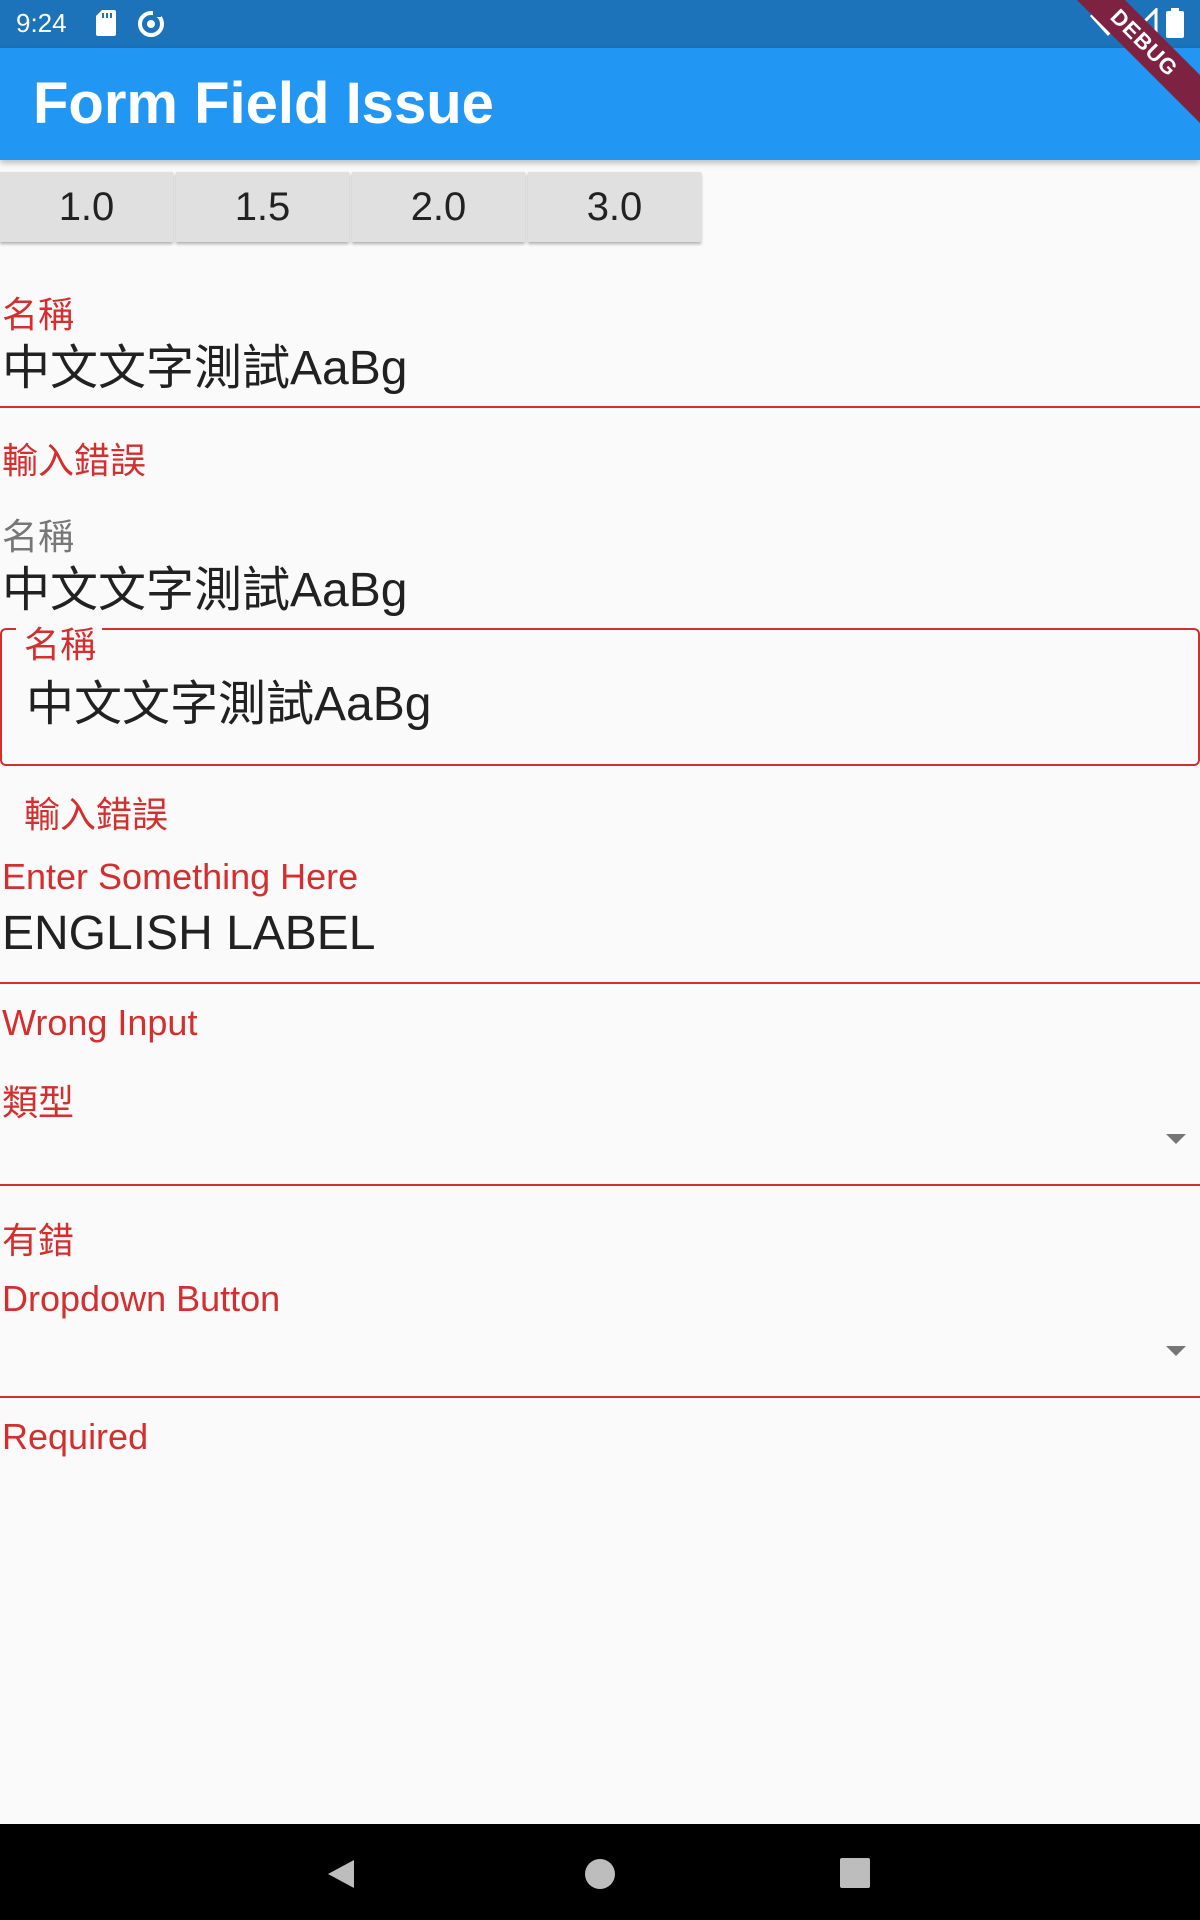 The image size is (1200, 1920). What do you see at coordinates (204, 363) in the screenshot?
I see `text-field-1-value: 中文文字測試AaBg` at bounding box center [204, 363].